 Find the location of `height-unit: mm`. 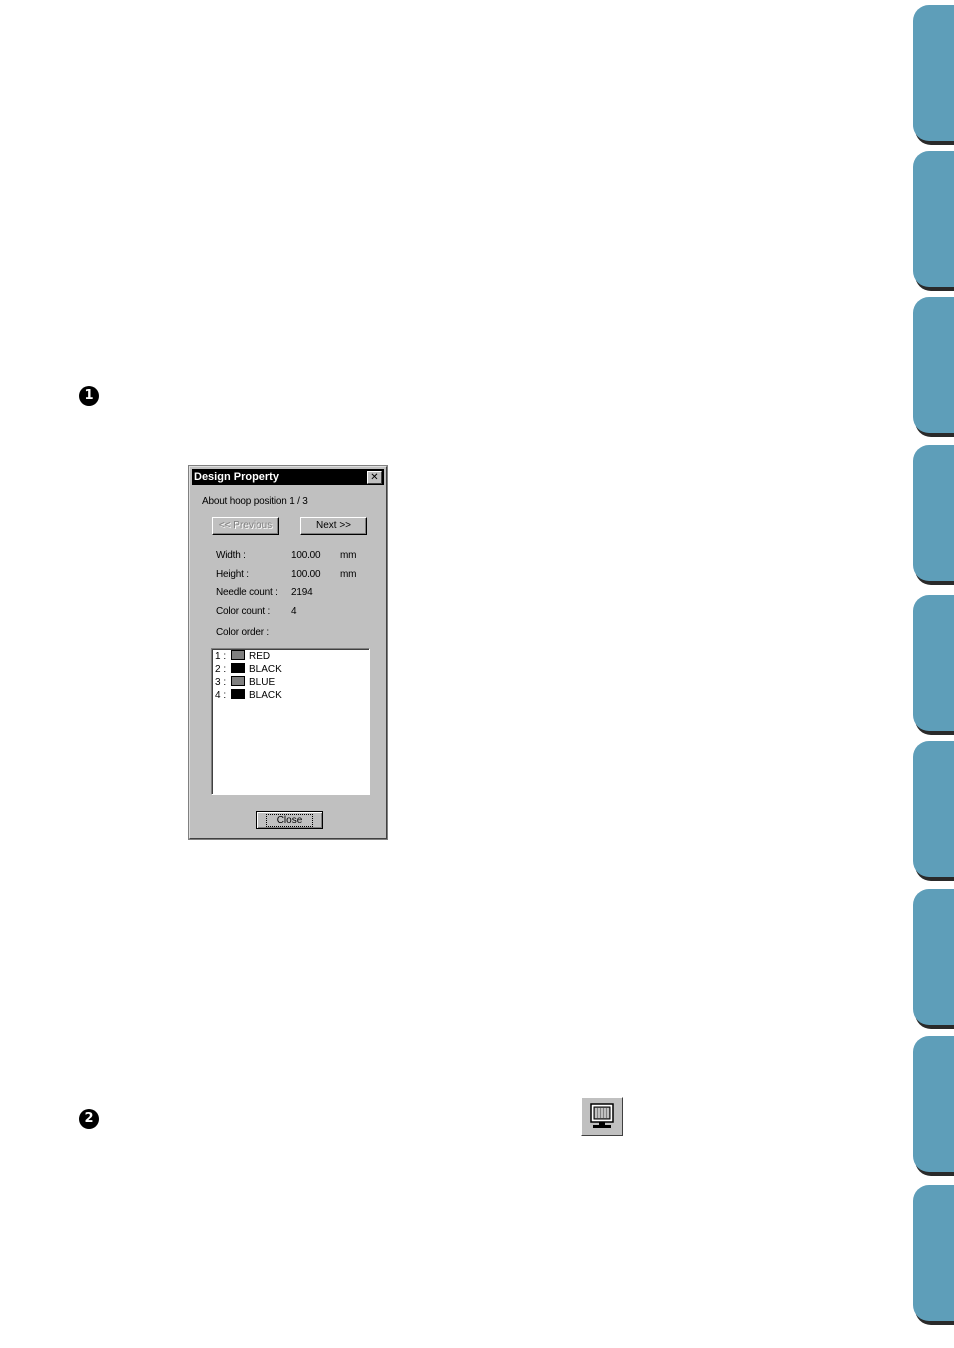

height-unit: mm is located at coordinates (348, 574).